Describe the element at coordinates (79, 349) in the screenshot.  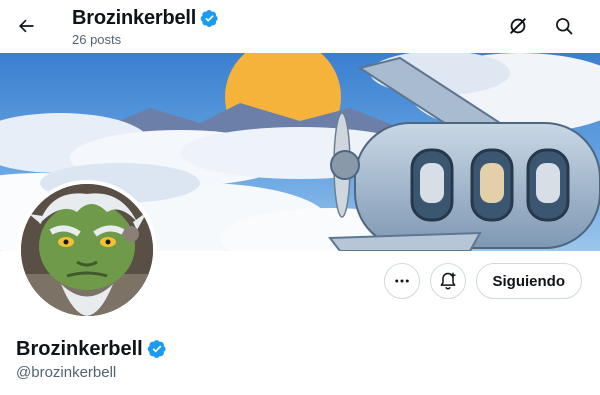
I see `profile-display-name: Brozinkerbell` at that location.